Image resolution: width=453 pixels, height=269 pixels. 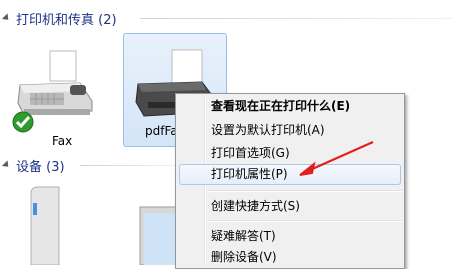 I want to click on devices-section-title: 设备 (3), so click(x=40, y=167).